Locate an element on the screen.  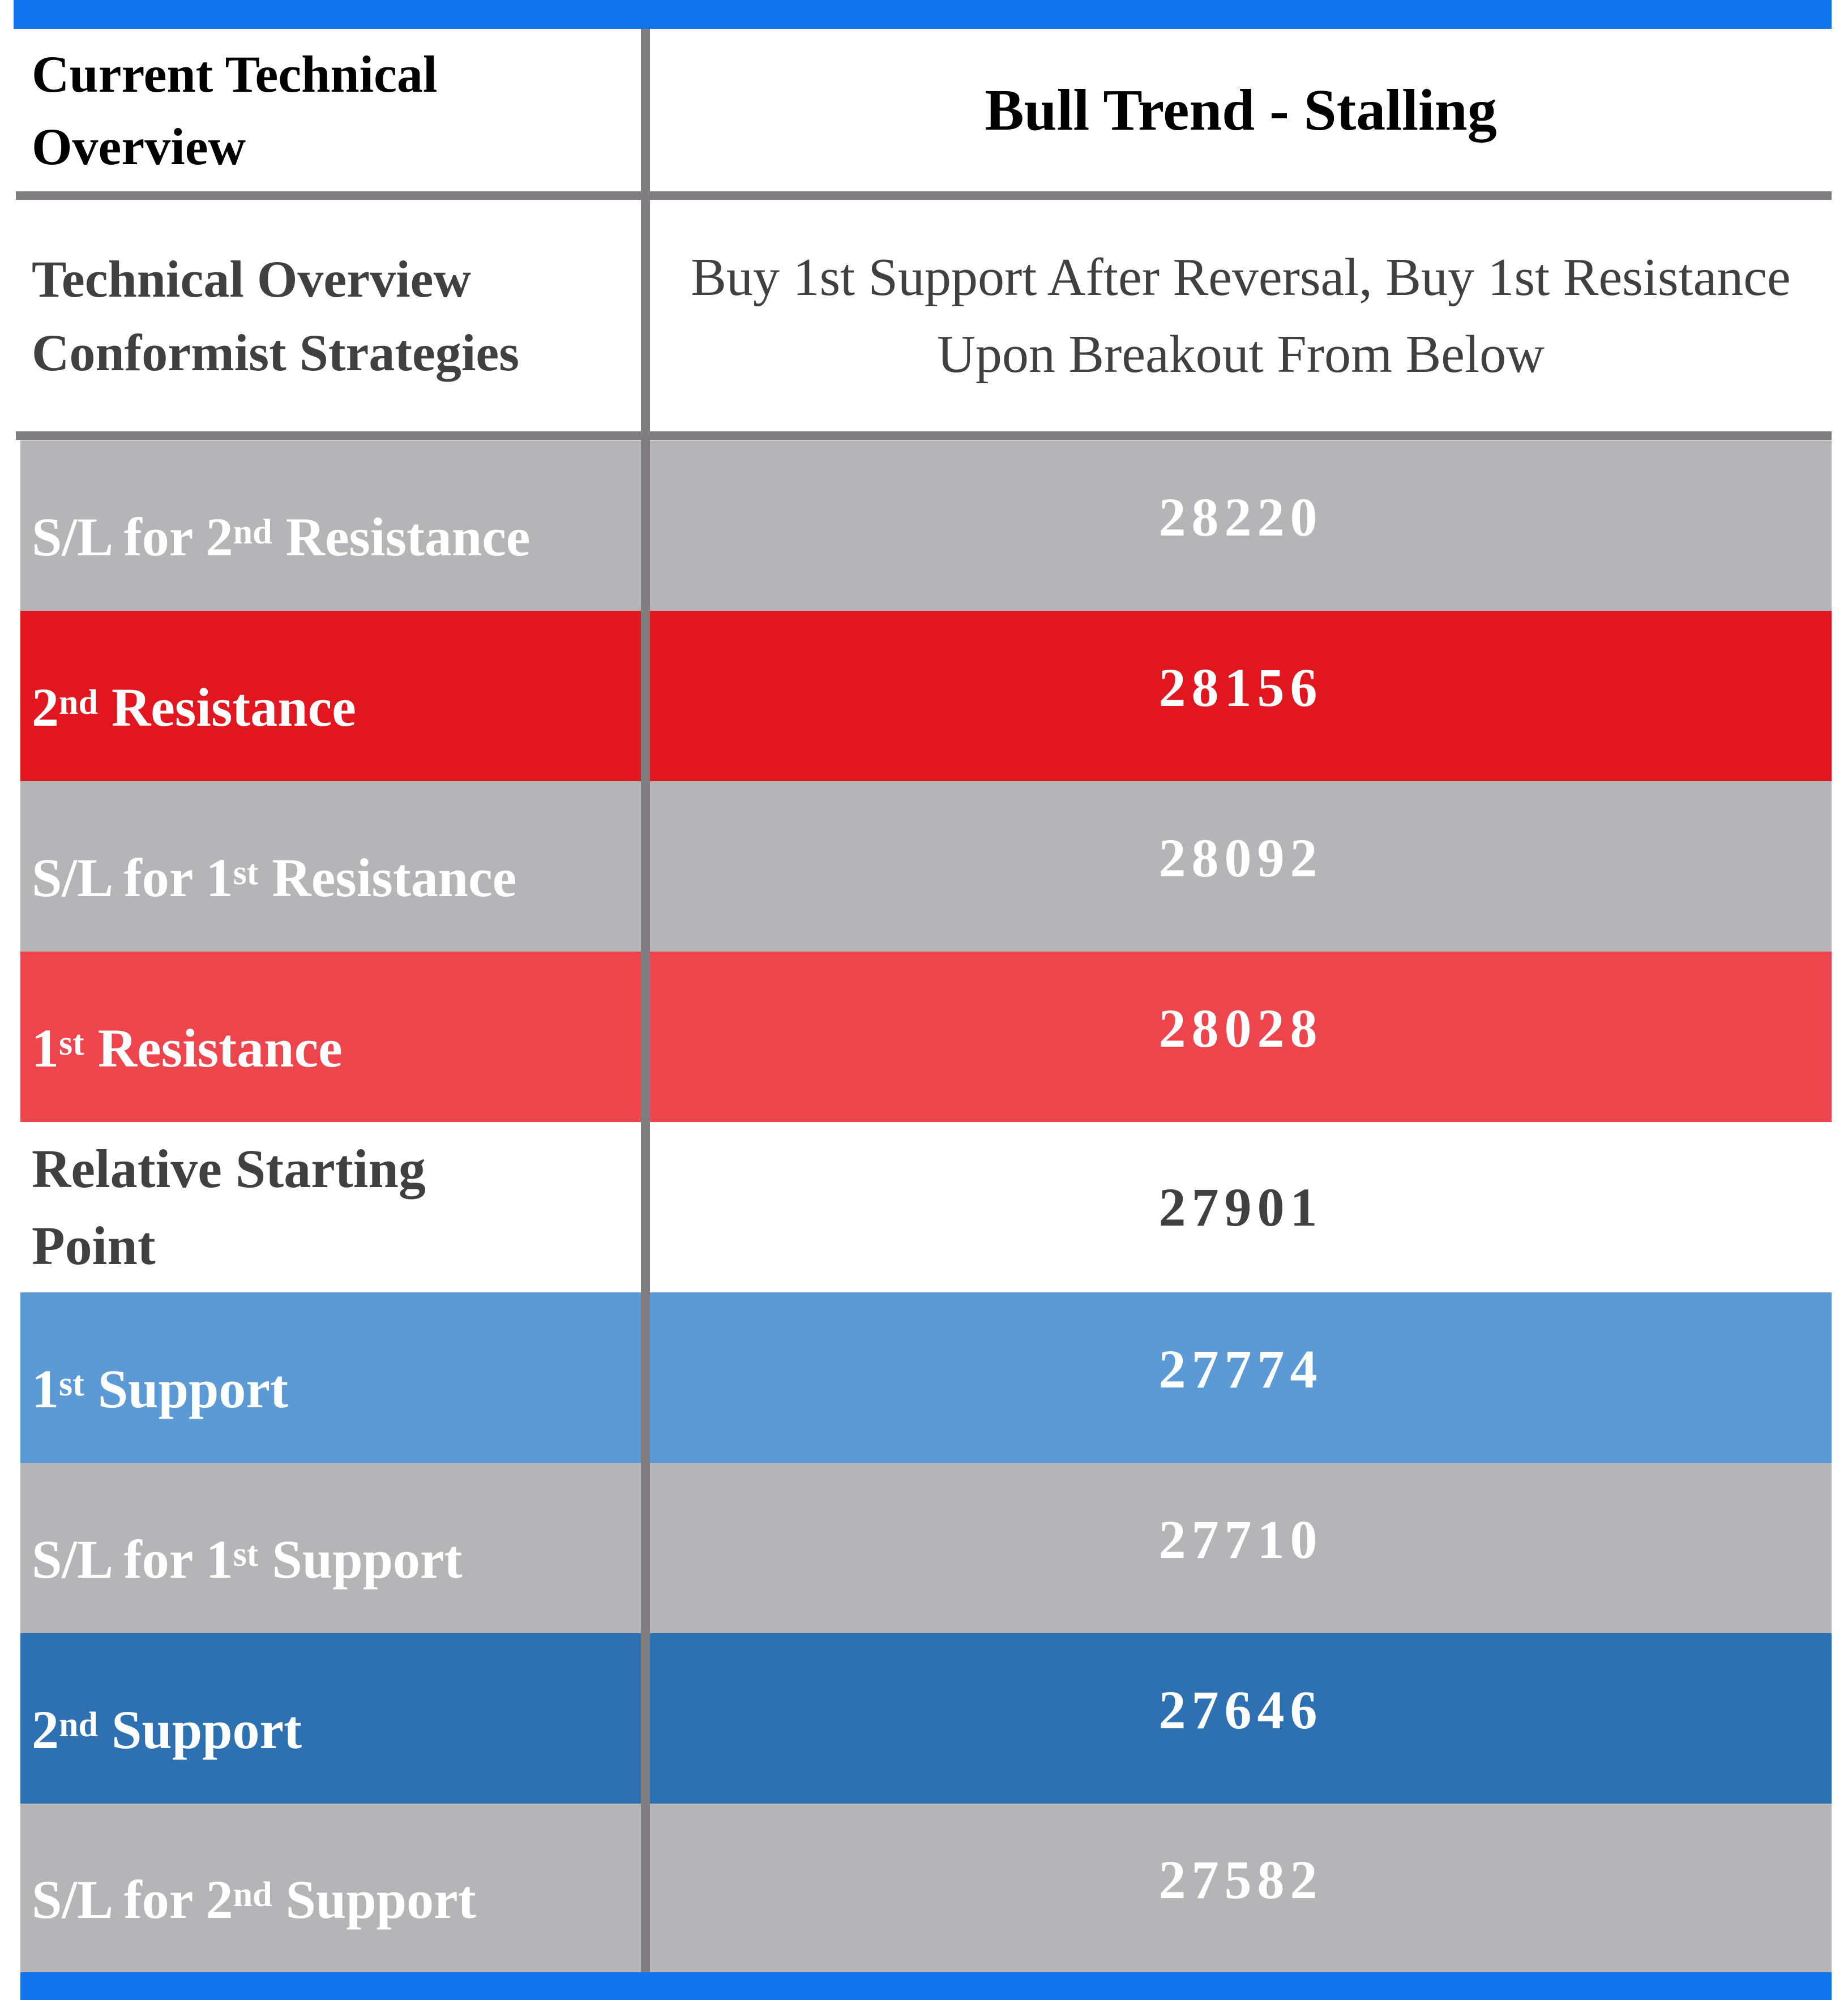
level-label-sl-1st-support: S/L for 1st Support is located at coordinates (330, 1548).